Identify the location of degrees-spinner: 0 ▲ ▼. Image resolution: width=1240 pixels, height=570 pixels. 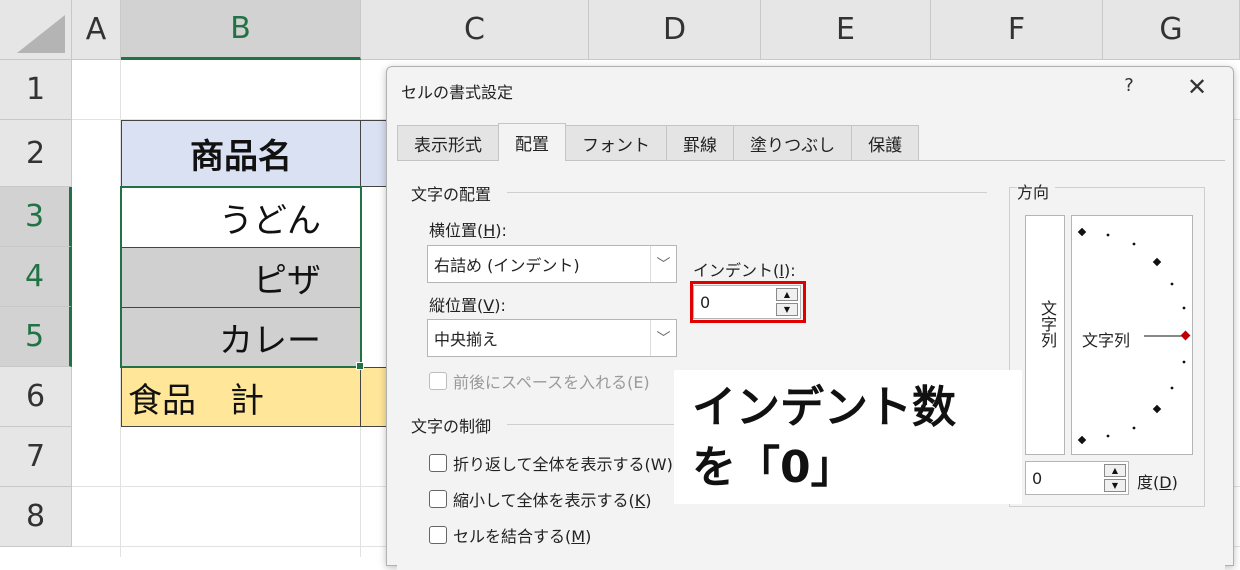
(1077, 478).